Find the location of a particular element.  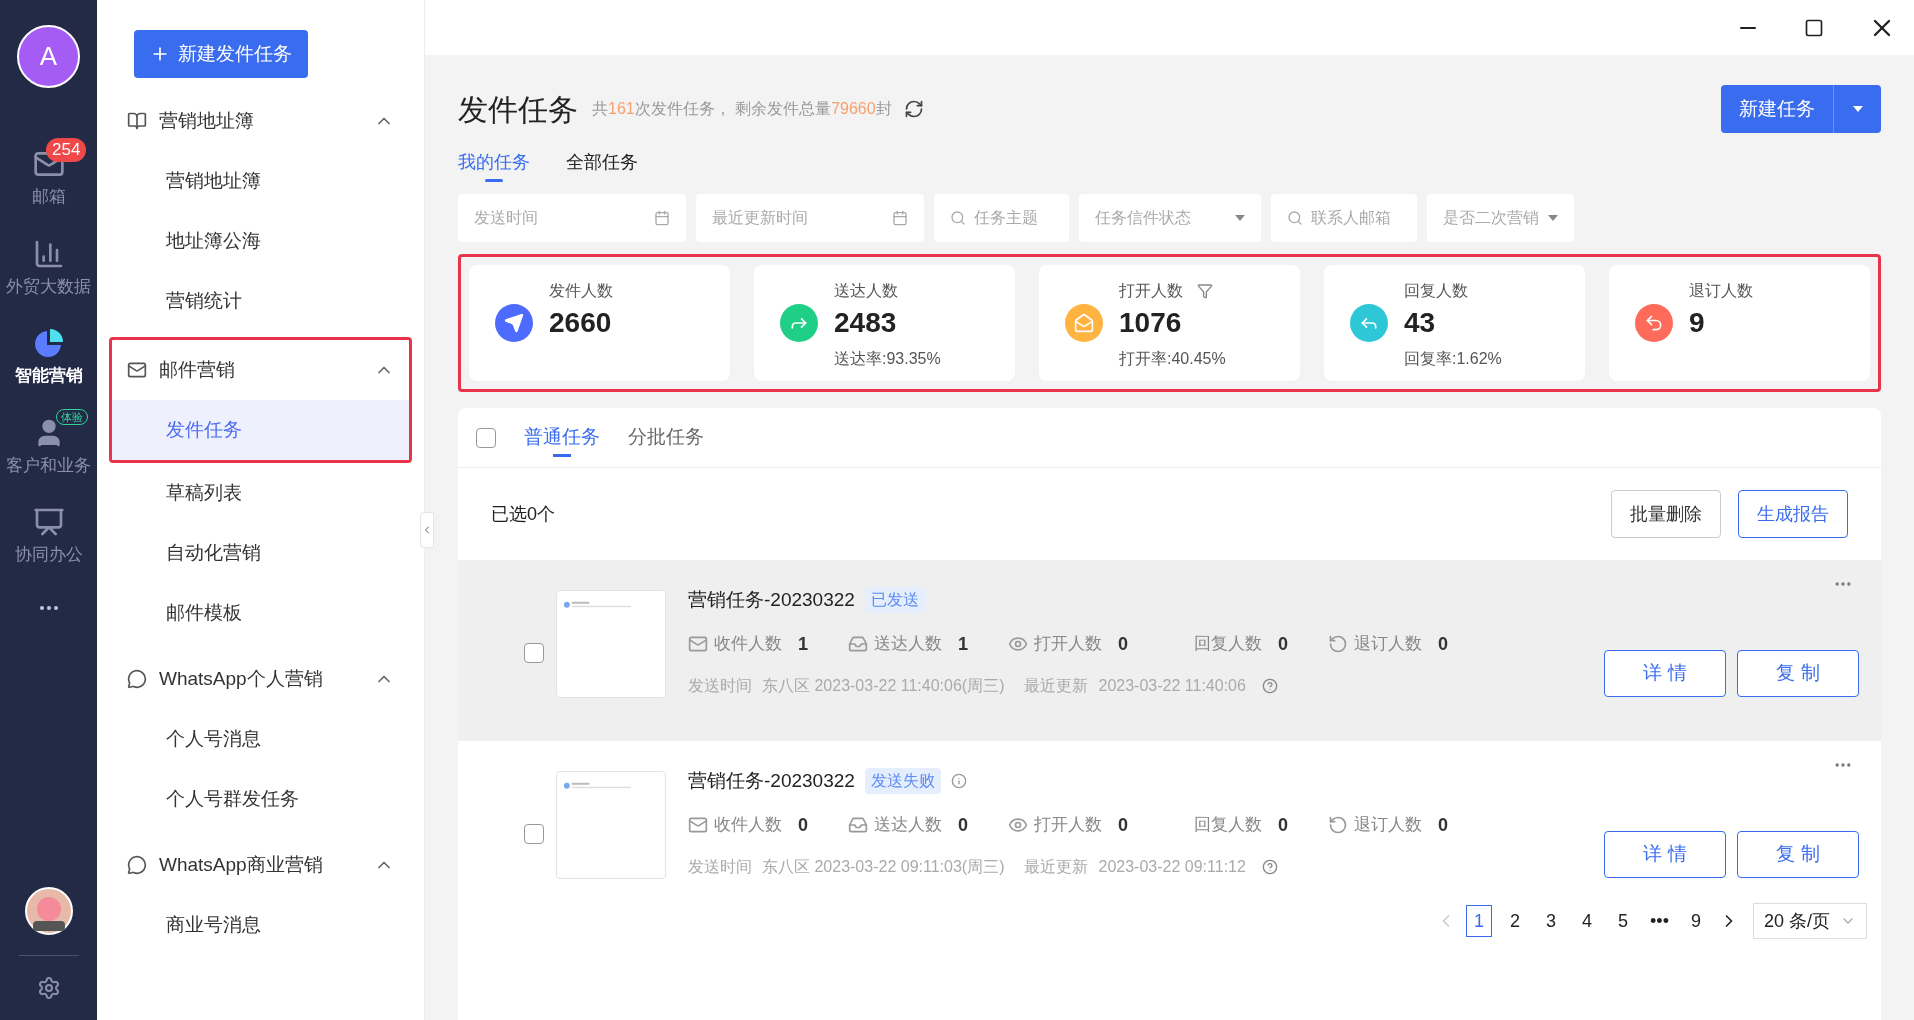

info-icon is located at coordinates (958, 781).